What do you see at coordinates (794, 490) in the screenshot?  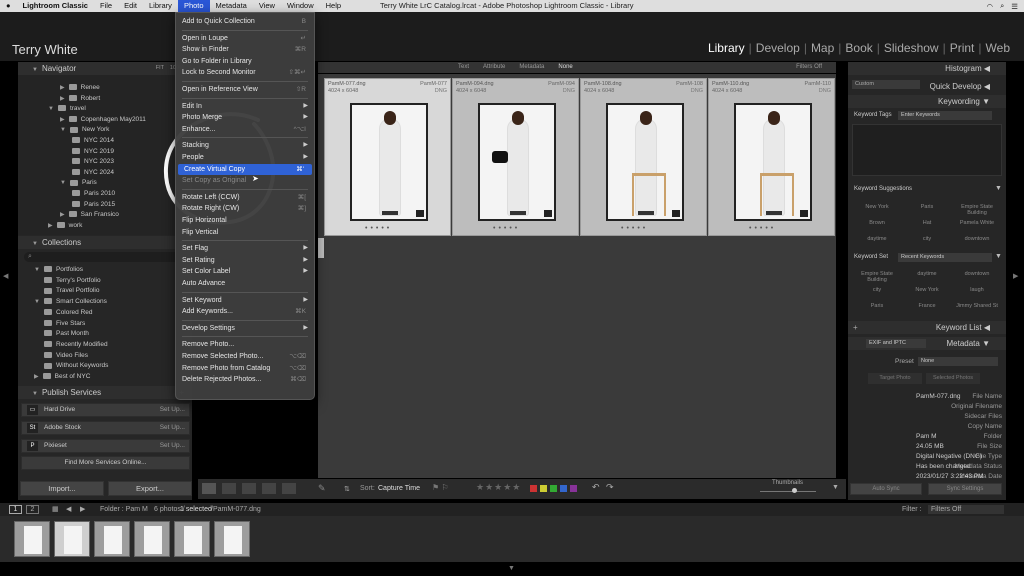 I see `thumbnail-slider-handle` at bounding box center [794, 490].